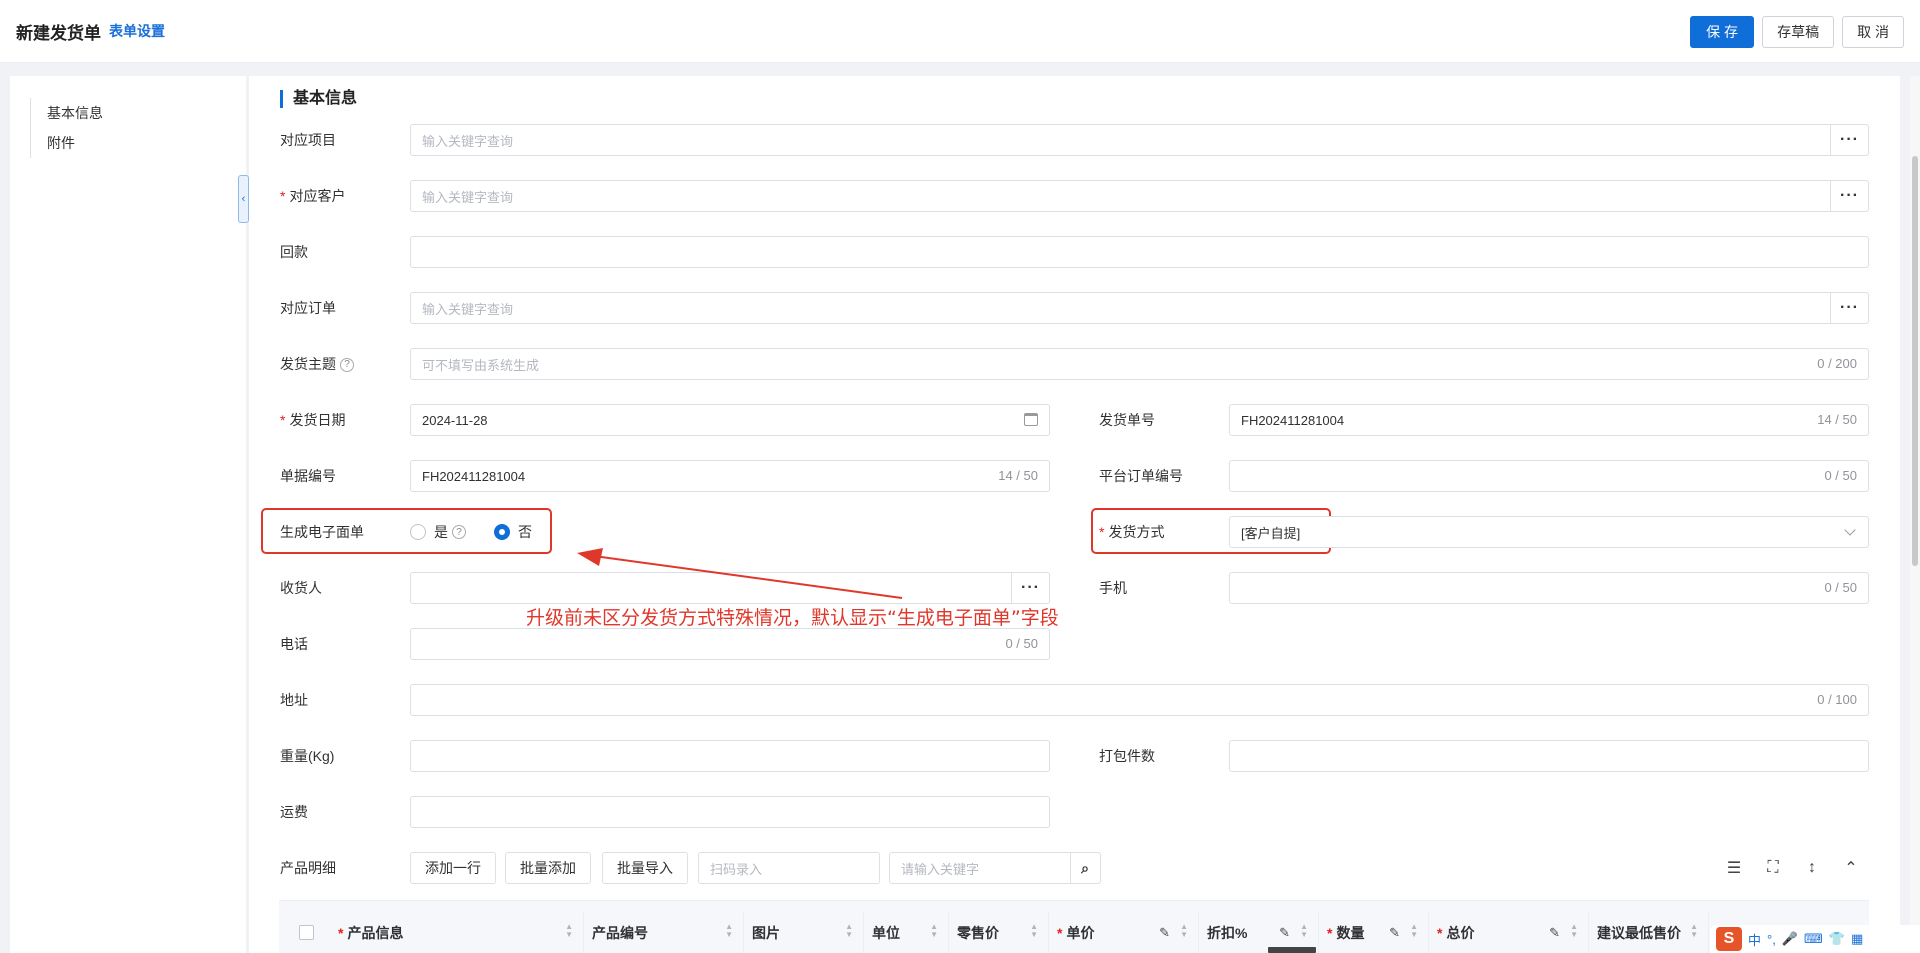 The width and height of the screenshot is (1920, 953). Describe the element at coordinates (1124, 932) in the screenshot. I see `column-unit-price: * 单价 ✎ ▲ ▼` at that location.